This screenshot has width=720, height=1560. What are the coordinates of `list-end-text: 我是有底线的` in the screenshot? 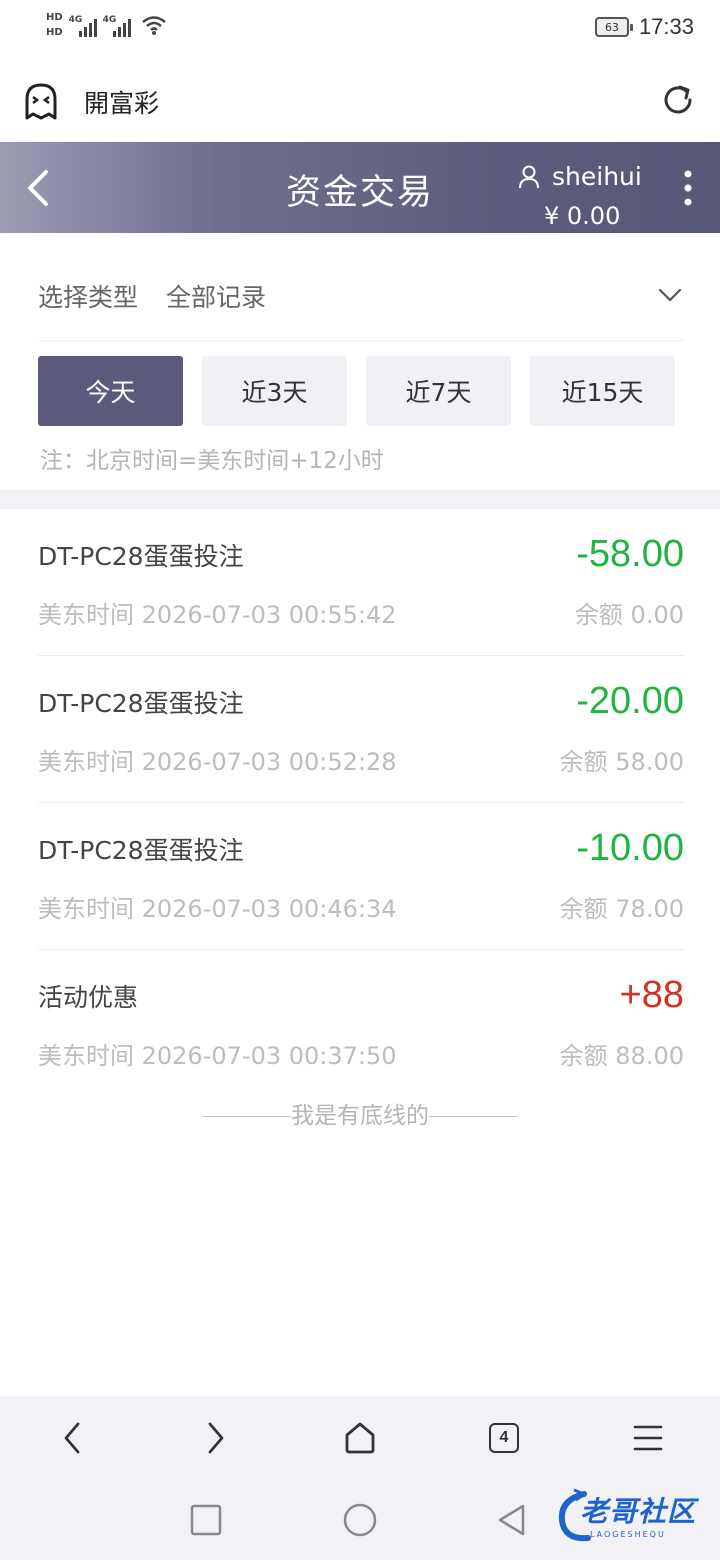 It's located at (360, 1116).